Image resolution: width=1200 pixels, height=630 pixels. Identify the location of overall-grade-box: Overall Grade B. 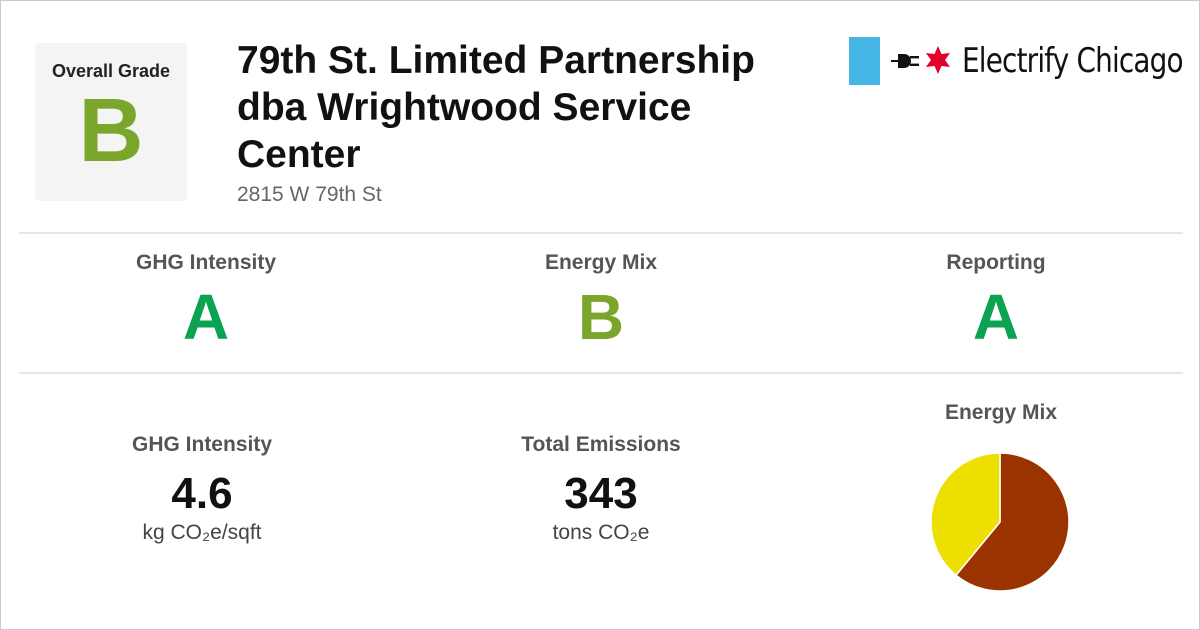
(111, 122).